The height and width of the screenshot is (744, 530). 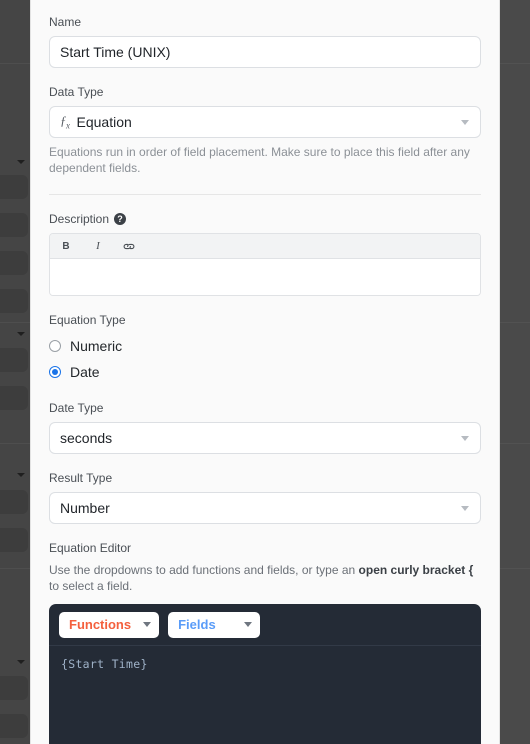 I want to click on date-type-value: seconds, so click(x=86, y=438).